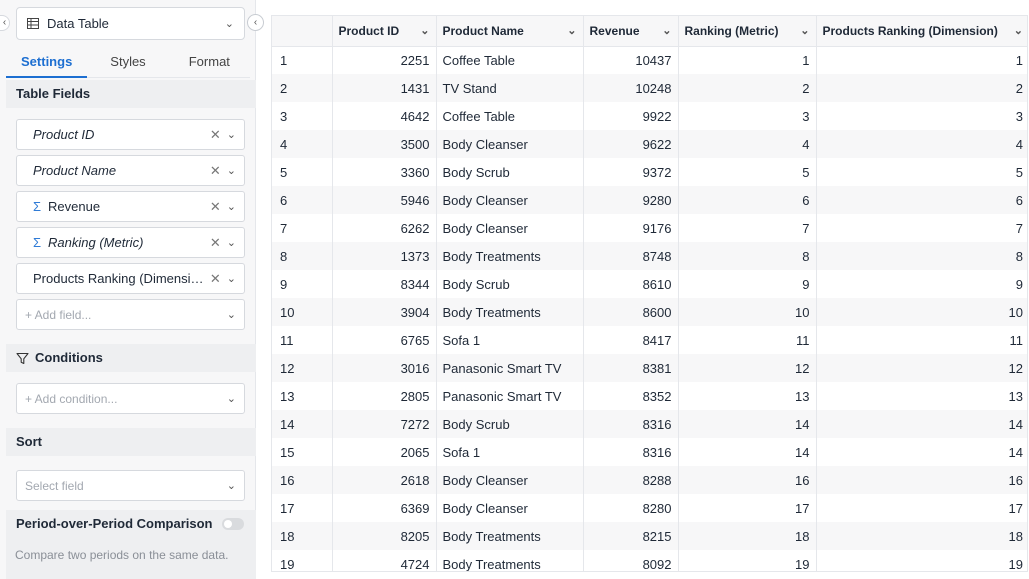  Describe the element at coordinates (649, 116) in the screenshot. I see `table-row: 3 4642 Coffee Table 9922 3 3` at that location.